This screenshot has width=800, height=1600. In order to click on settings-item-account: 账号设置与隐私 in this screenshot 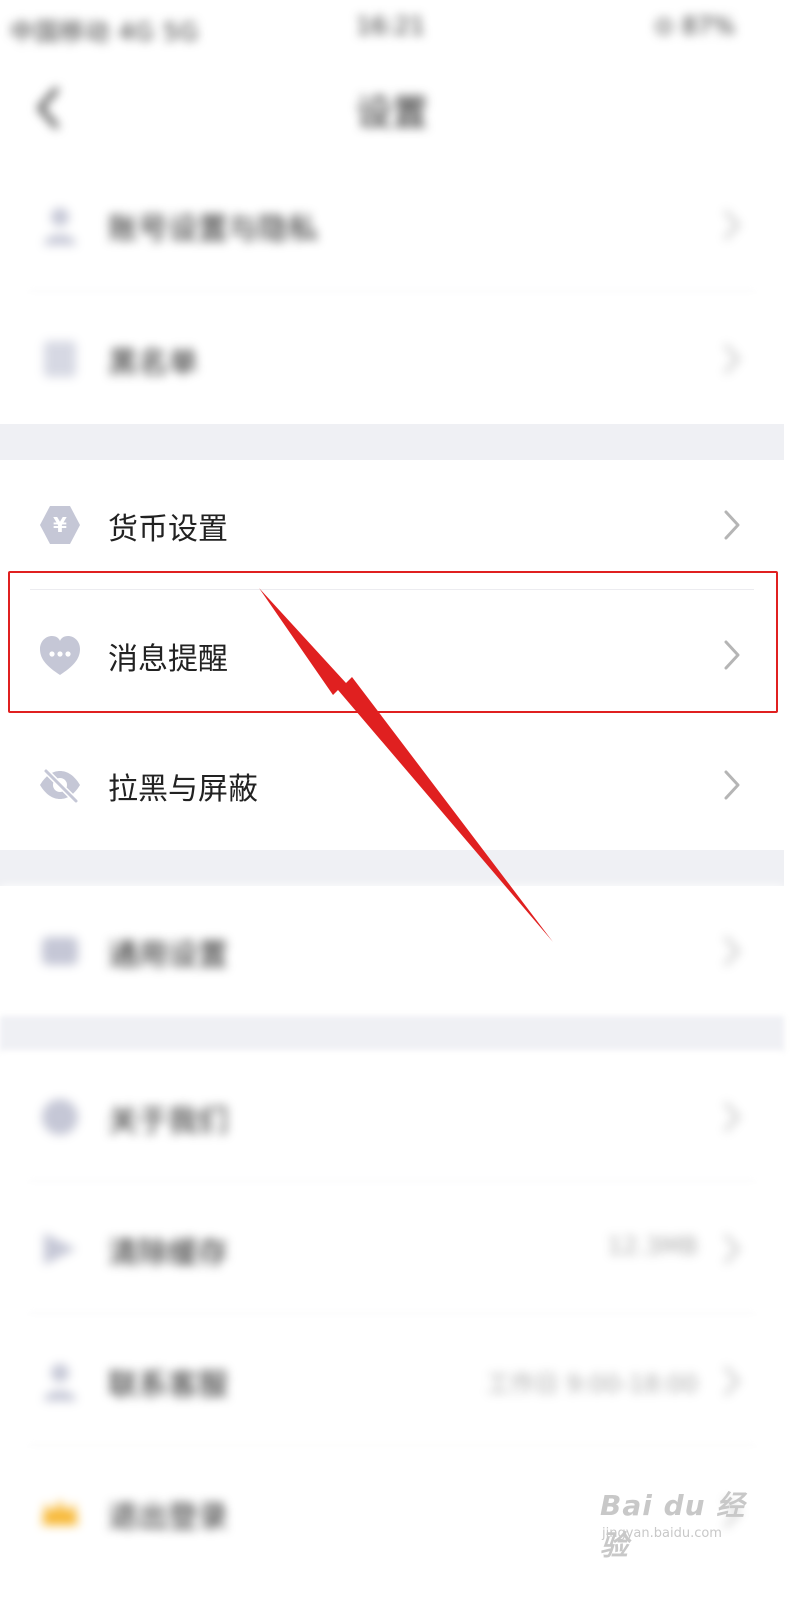, I will do `click(392, 225)`.